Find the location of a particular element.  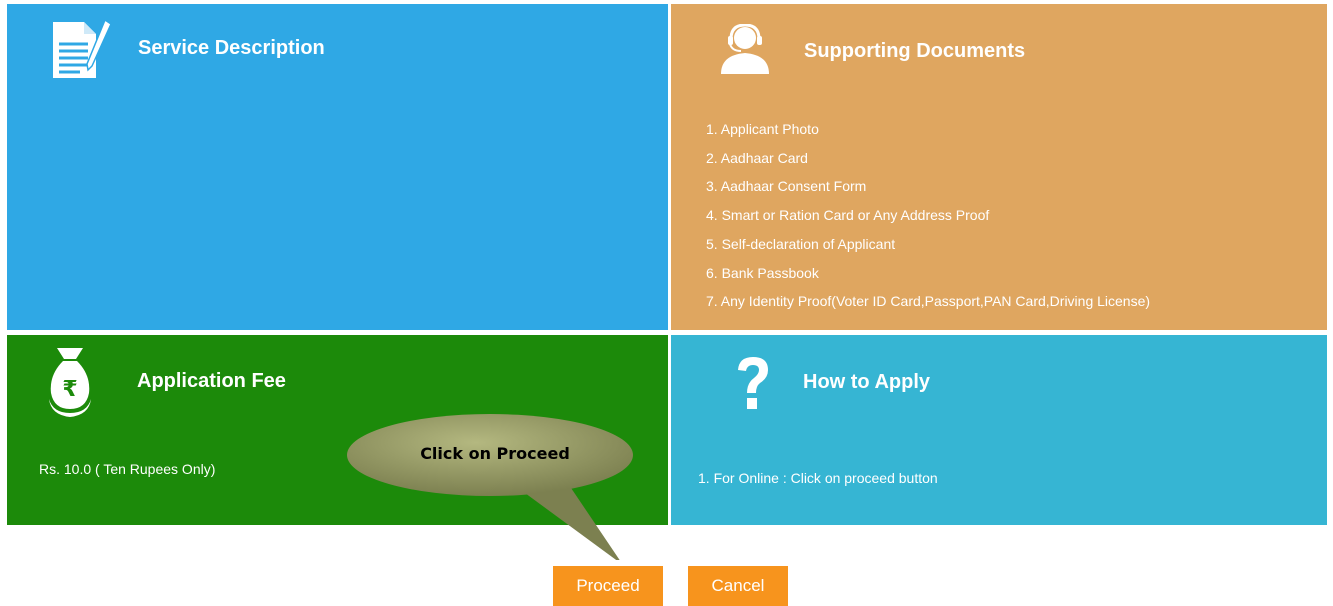

proceed-button: Proceed is located at coordinates (608, 586).